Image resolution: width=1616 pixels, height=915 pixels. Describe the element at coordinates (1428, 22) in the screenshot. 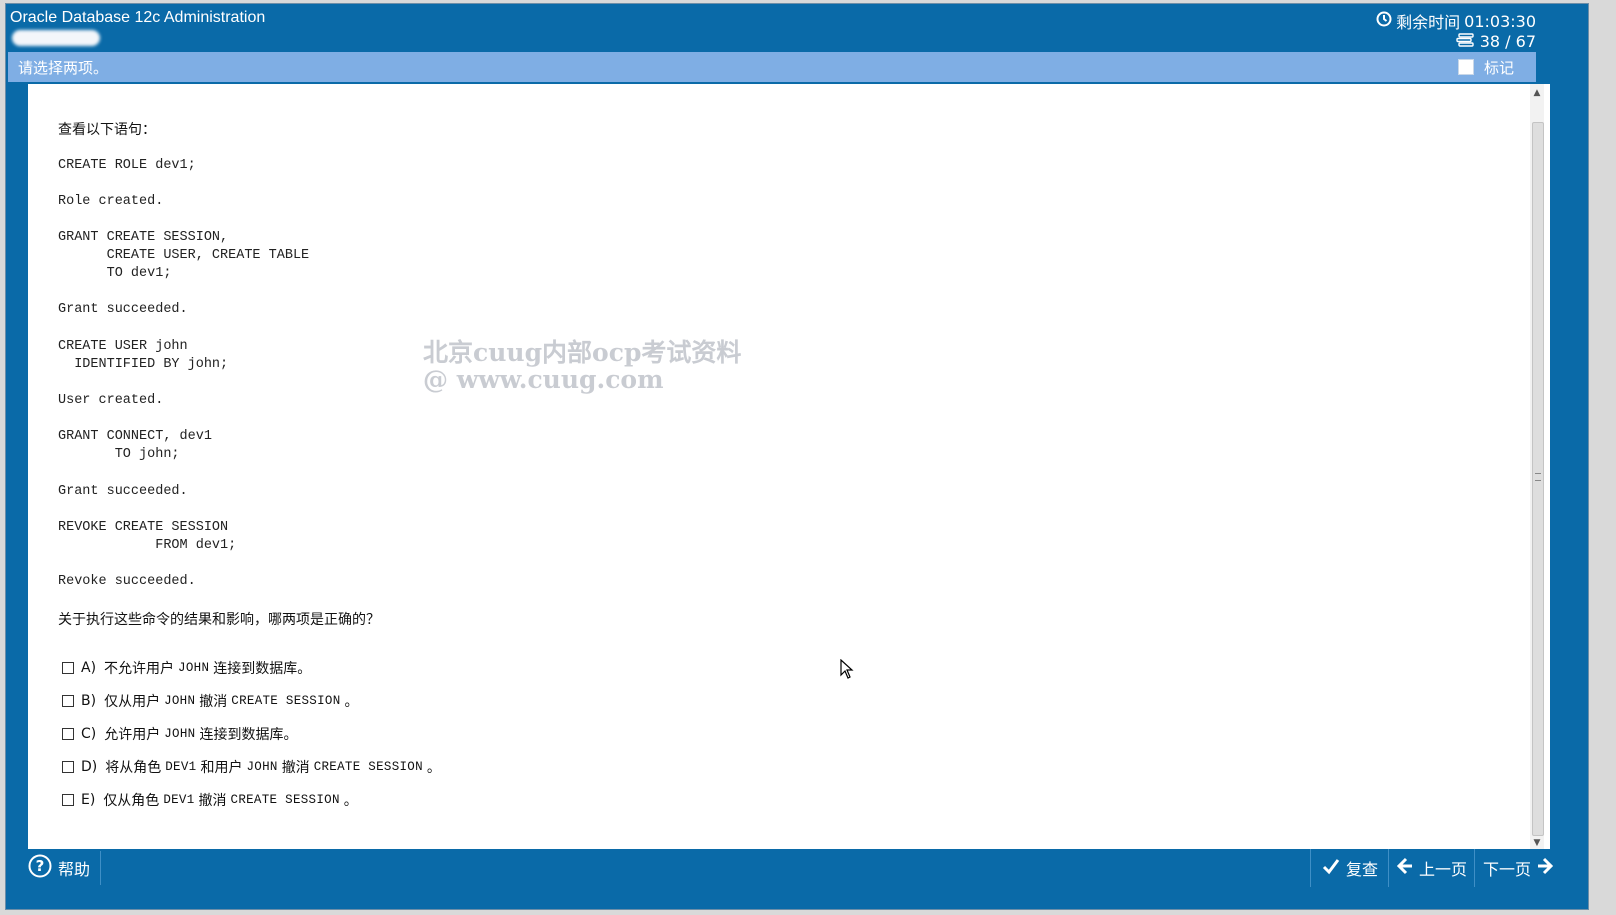

I see `timer-label: 剩余时间` at that location.